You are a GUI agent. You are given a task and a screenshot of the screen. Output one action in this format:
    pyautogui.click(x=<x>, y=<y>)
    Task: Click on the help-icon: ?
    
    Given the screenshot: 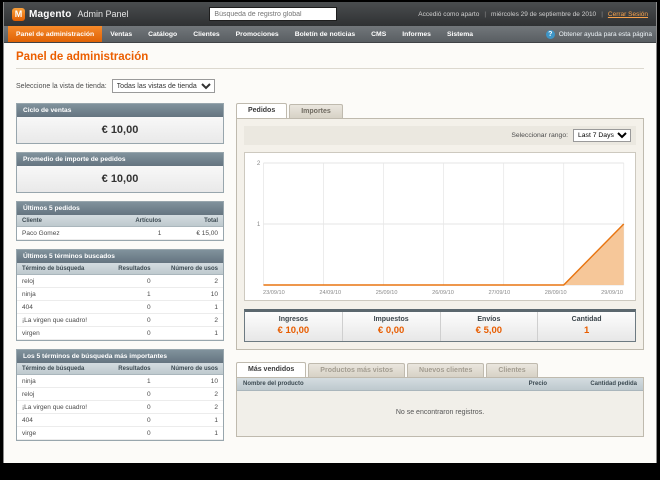 What is the action you would take?
    pyautogui.click(x=550, y=34)
    